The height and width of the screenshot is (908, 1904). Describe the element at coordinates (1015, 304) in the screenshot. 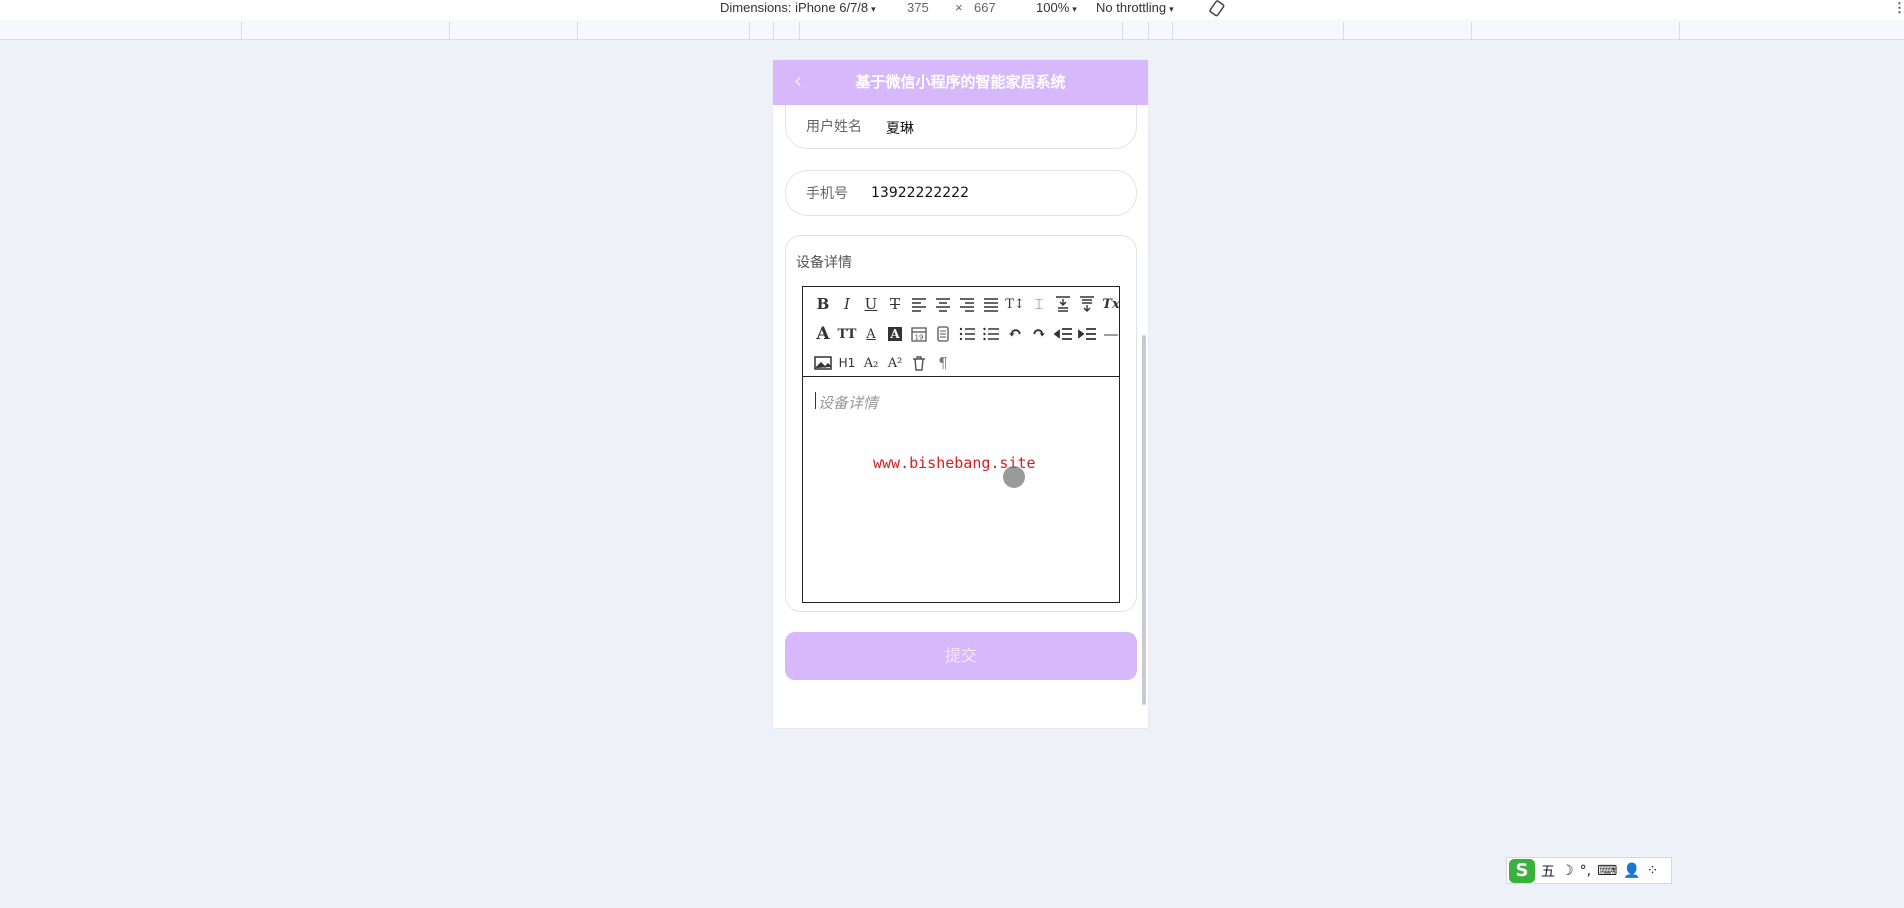

I see `line-height-icon: T↕` at that location.